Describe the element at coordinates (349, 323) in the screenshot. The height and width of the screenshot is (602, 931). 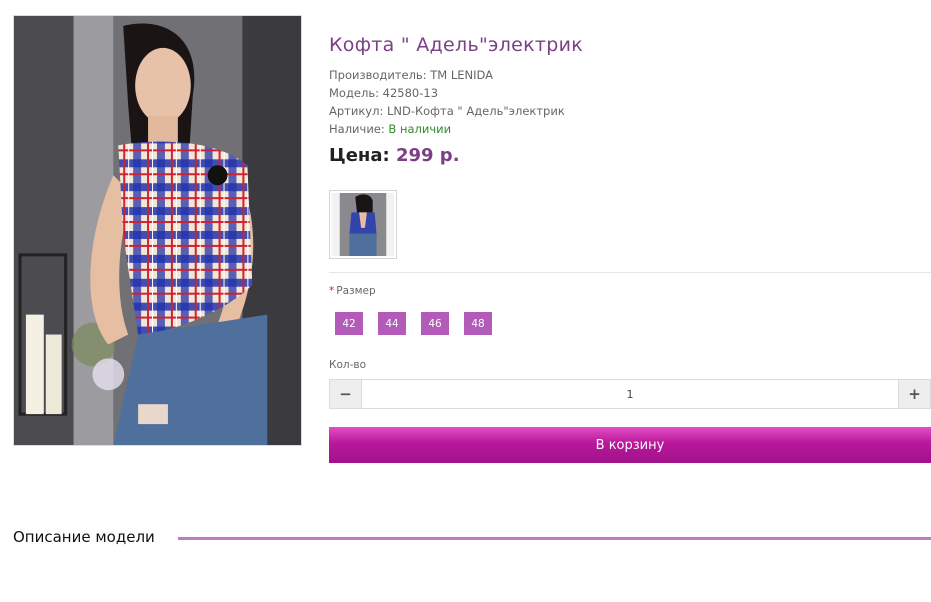
I see `size-option-42: 42` at that location.